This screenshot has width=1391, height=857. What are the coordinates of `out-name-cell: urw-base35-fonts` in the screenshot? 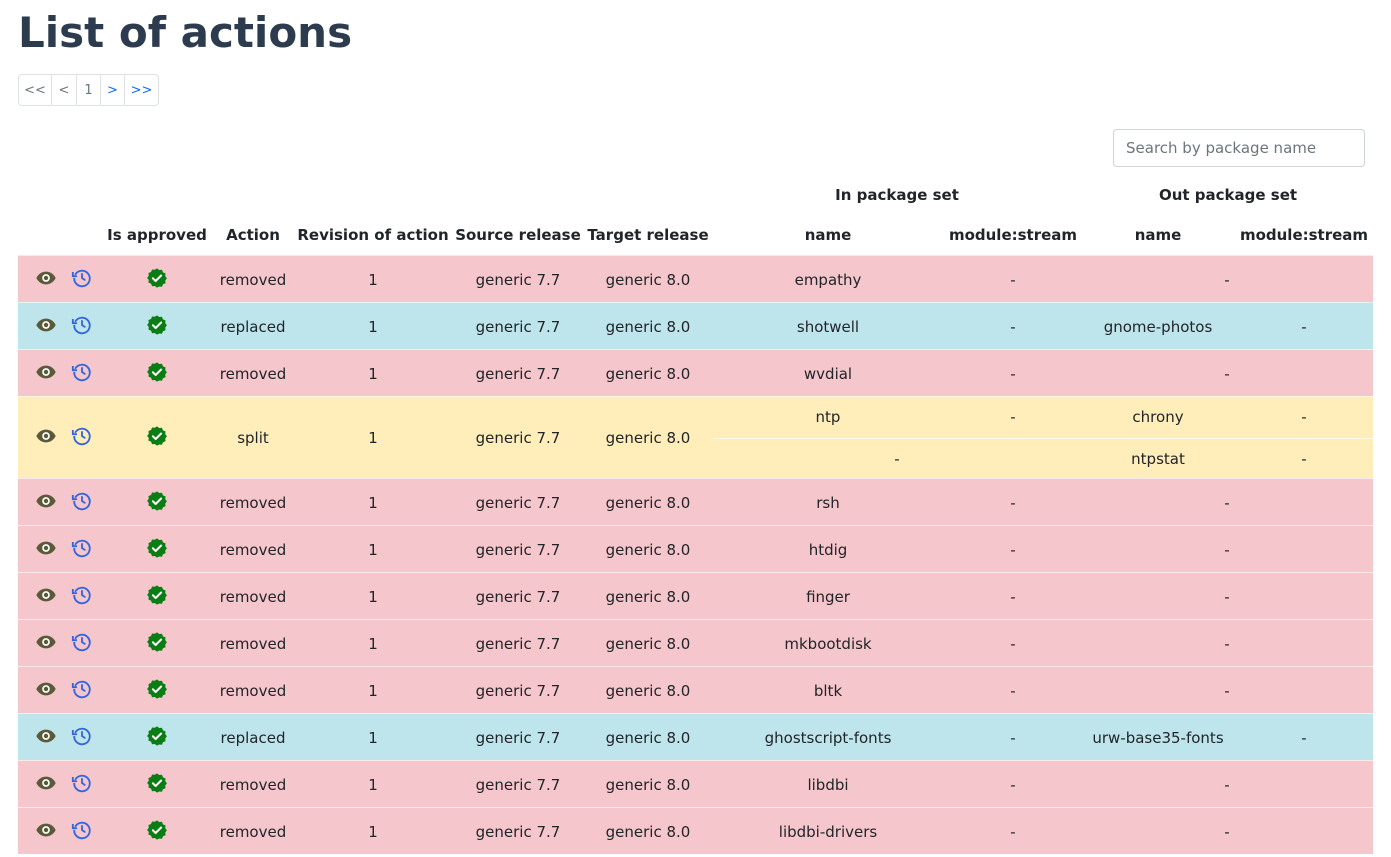 It's located at (1158, 737).